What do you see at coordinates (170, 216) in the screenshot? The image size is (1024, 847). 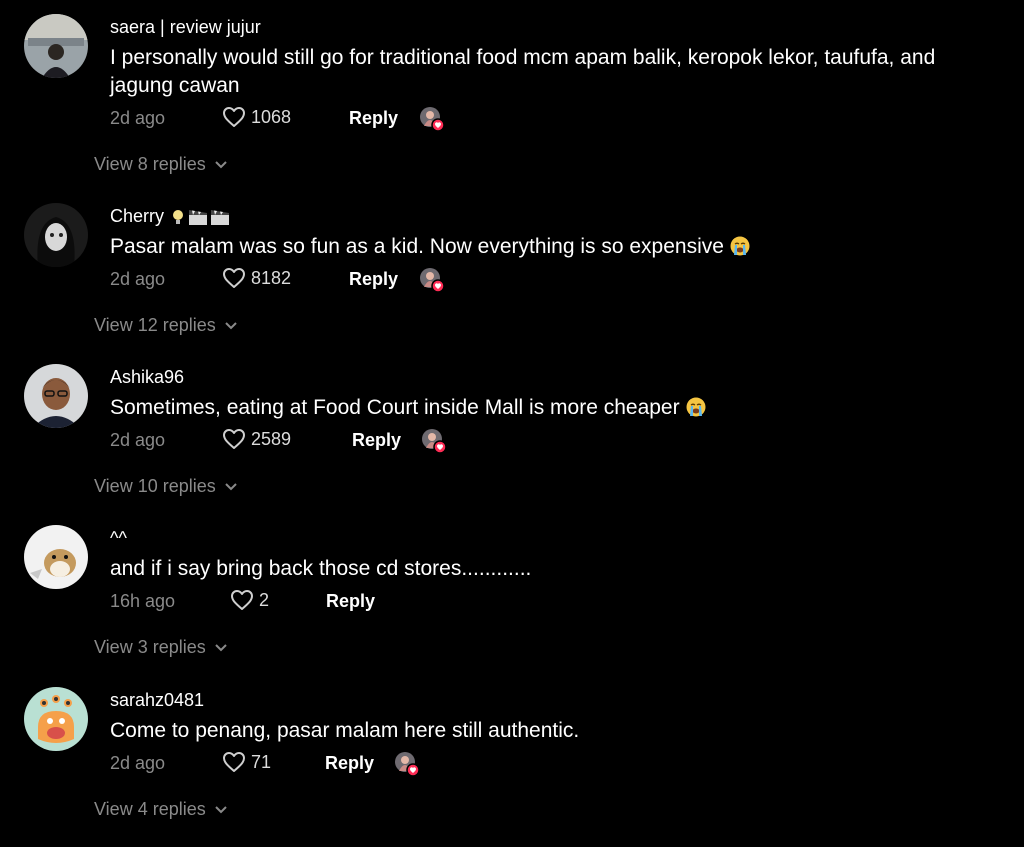 I see `comment-username: Cherry` at bounding box center [170, 216].